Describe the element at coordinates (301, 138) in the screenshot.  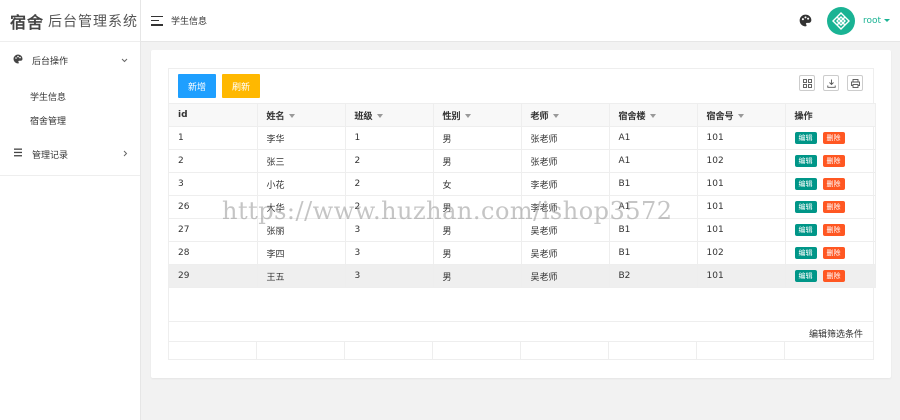
I see `table-cell: 李华` at that location.